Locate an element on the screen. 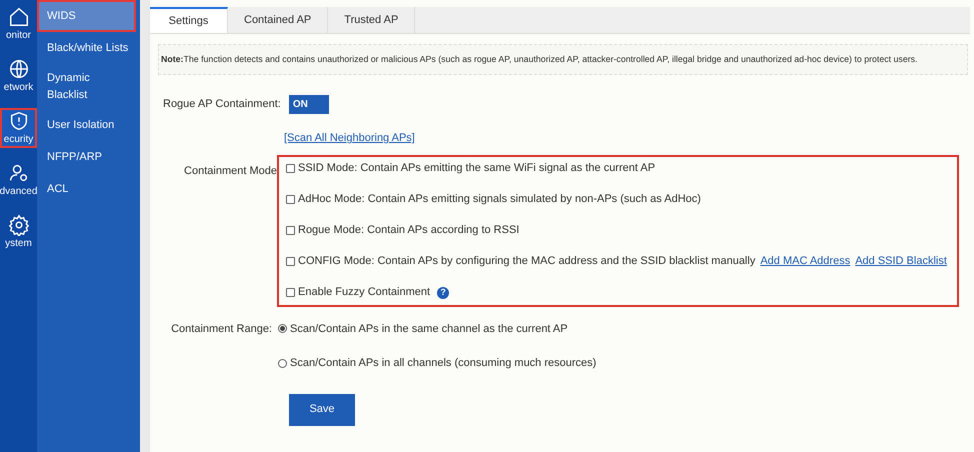  rail-item: dvanced is located at coordinates (18, 180).